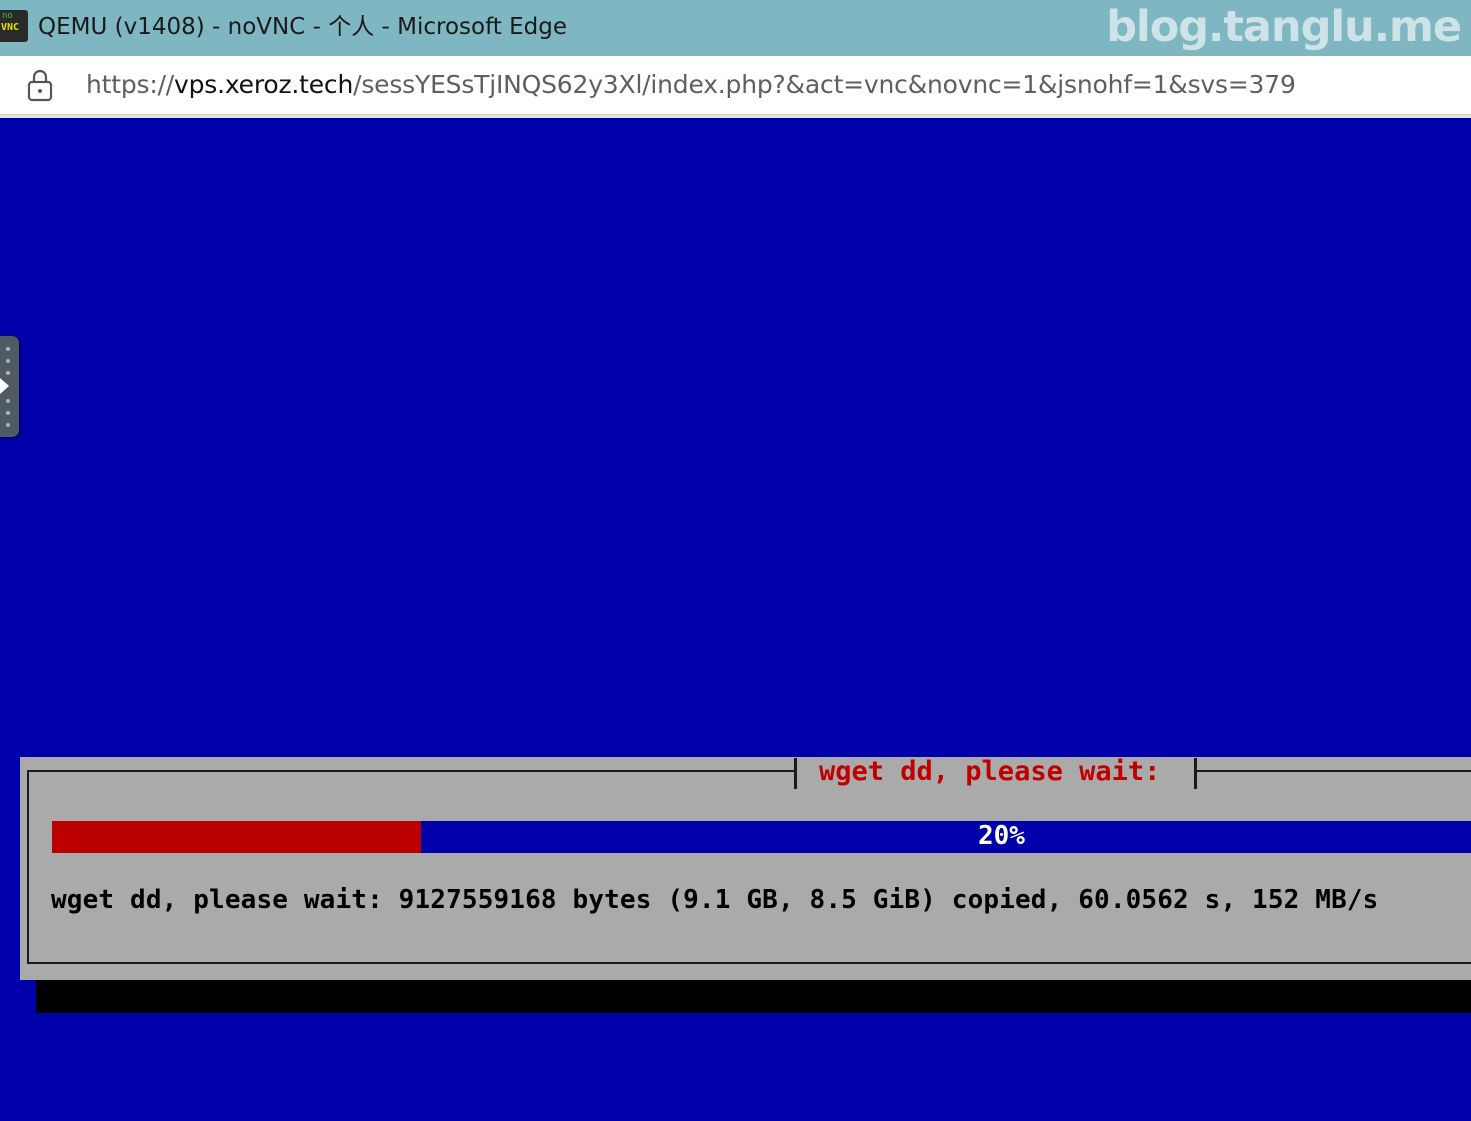 Image resolution: width=1471 pixels, height=1121 pixels. I want to click on url-host: vps.xeroz.tech, so click(264, 84).